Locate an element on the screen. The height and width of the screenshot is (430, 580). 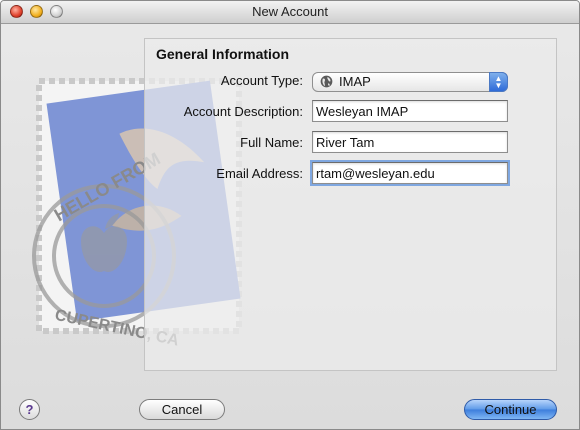
window-title: New Account is located at coordinates (290, 11).